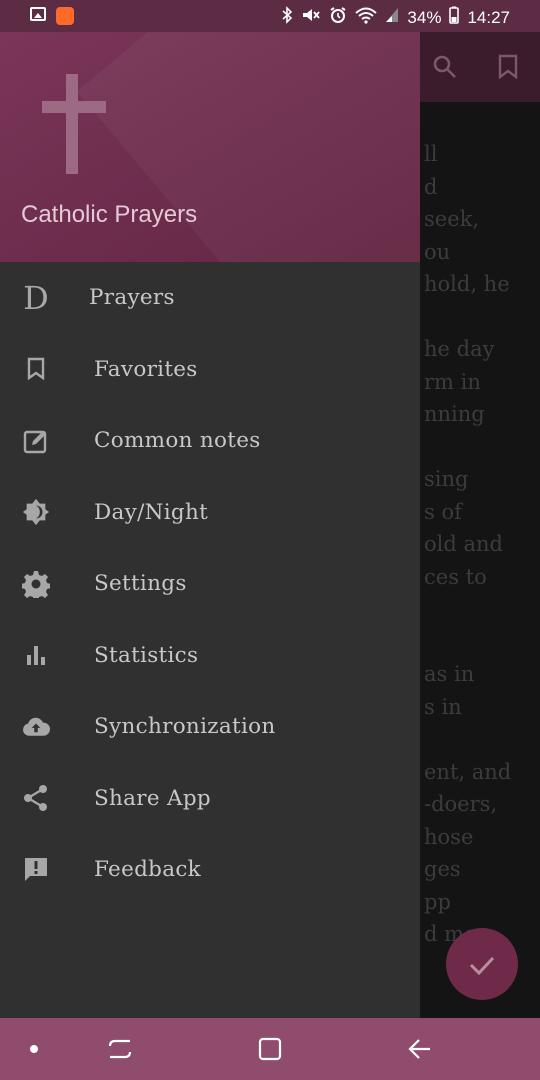 This screenshot has height=1080, width=540. What do you see at coordinates (443, 511) in the screenshot?
I see `background-text-line: s of` at bounding box center [443, 511].